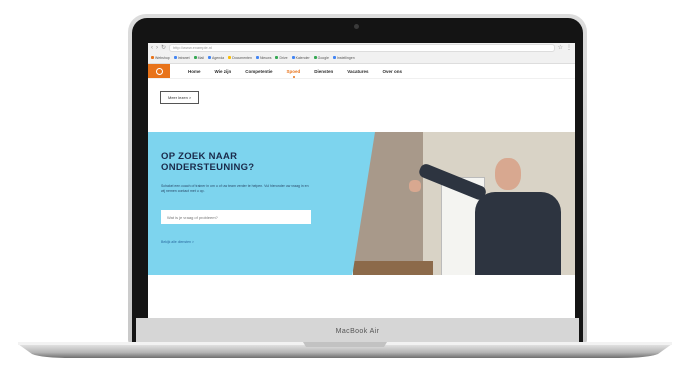 The height and width of the screenshot is (372, 690). I want to click on bookmark-item: Drive, so click(281, 57).